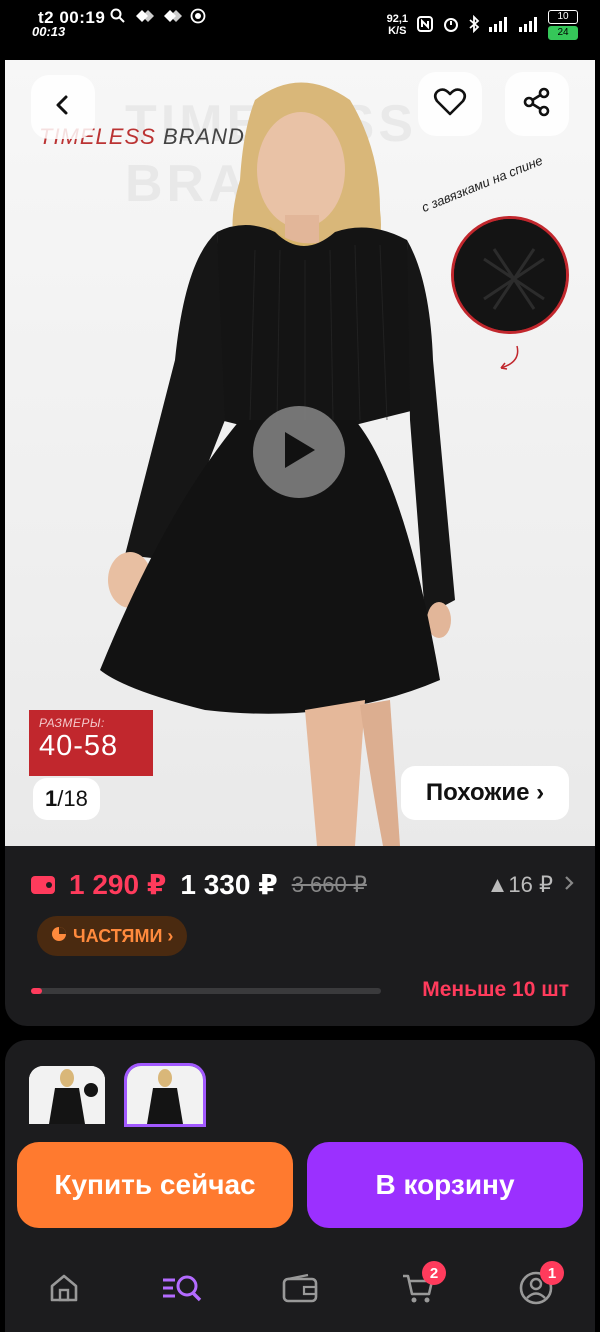  Describe the element at coordinates (397, 25) in the screenshot. I see `net-speed: 92,1 K/S` at that location.